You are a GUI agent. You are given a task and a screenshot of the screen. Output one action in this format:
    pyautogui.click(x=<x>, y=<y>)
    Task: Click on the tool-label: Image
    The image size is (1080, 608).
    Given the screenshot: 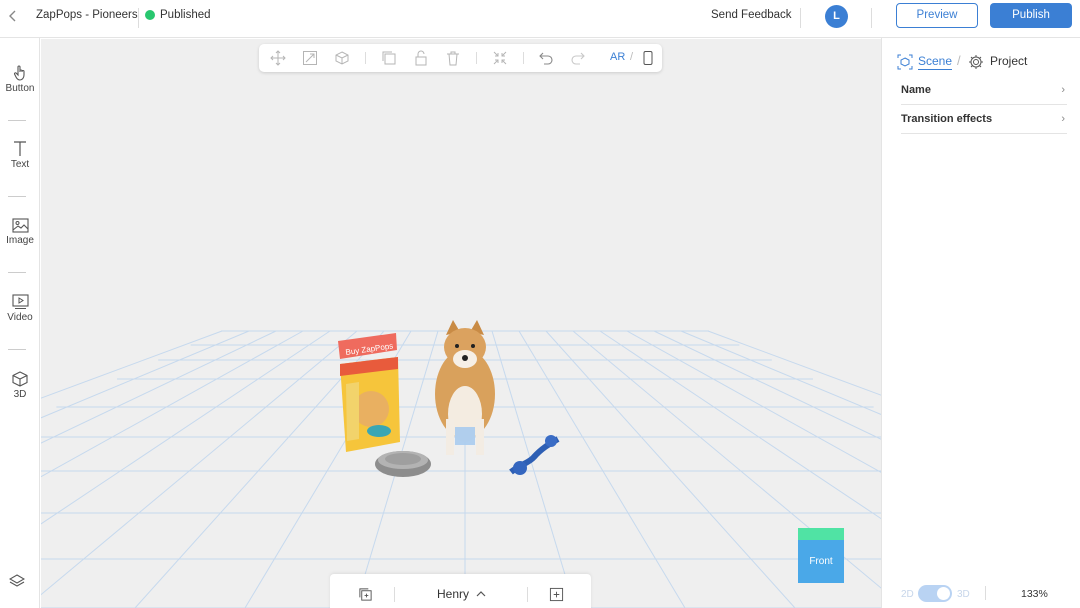 What is the action you would take?
    pyautogui.click(x=20, y=240)
    